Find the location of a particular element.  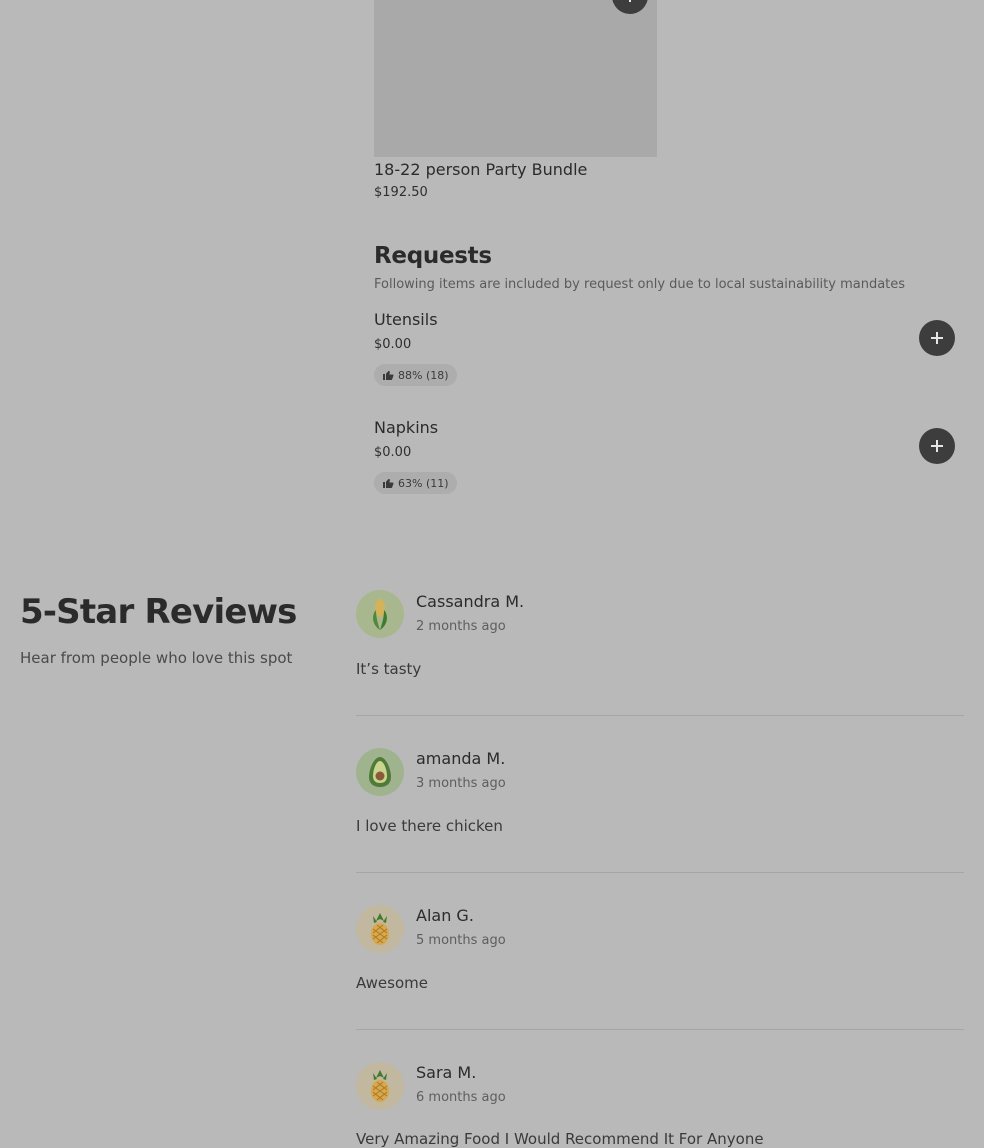

request-item-utensils-price: $0.00 is located at coordinates (393, 344).